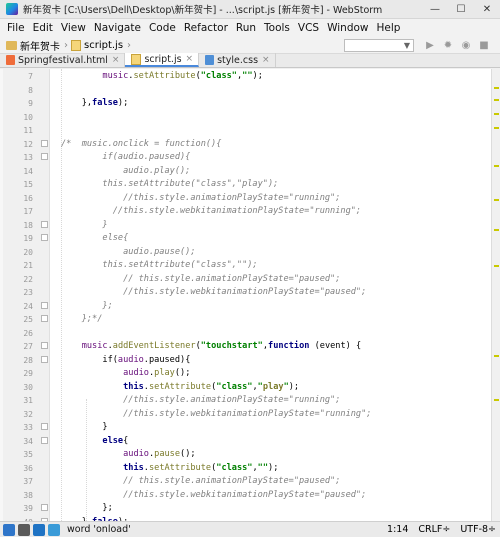 This screenshot has height=537, width=500. What do you see at coordinates (247, 360) in the screenshot?
I see `code-line: 28 if(audio.paused){` at bounding box center [247, 360].